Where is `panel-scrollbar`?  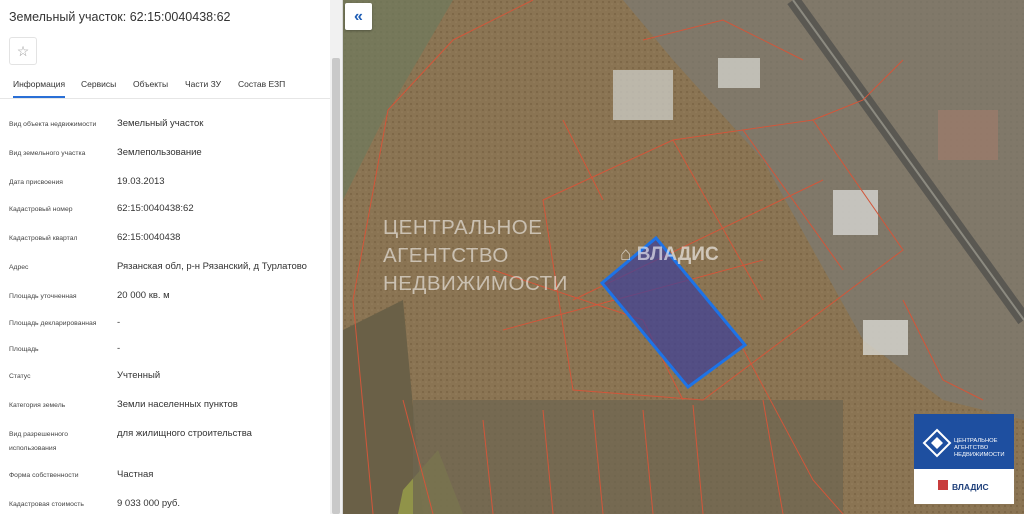
panel-scrollbar is located at coordinates (336, 257).